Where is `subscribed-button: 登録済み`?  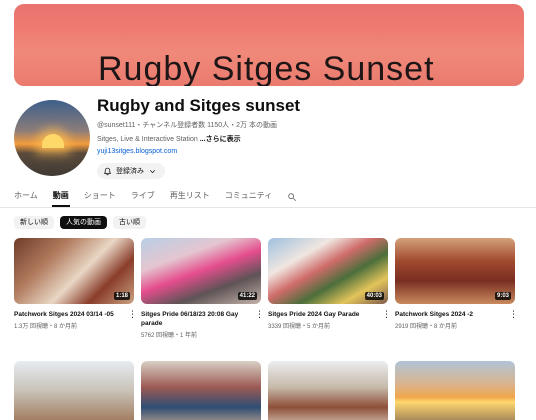
subscribed-button: 登録済み is located at coordinates (131, 171).